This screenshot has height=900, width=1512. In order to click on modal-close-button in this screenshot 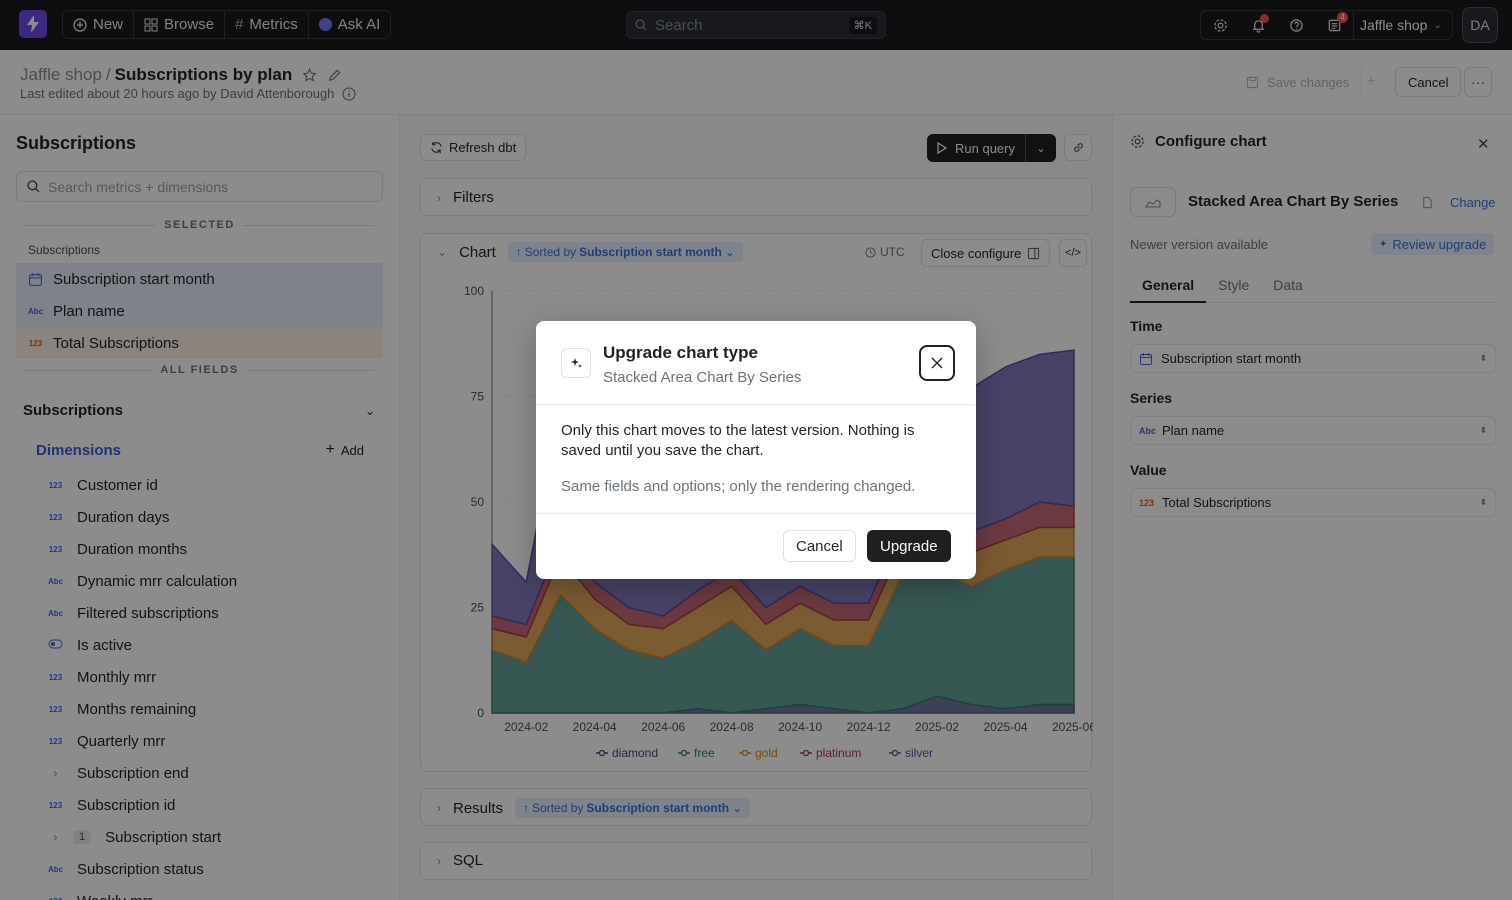, I will do `click(937, 363)`.